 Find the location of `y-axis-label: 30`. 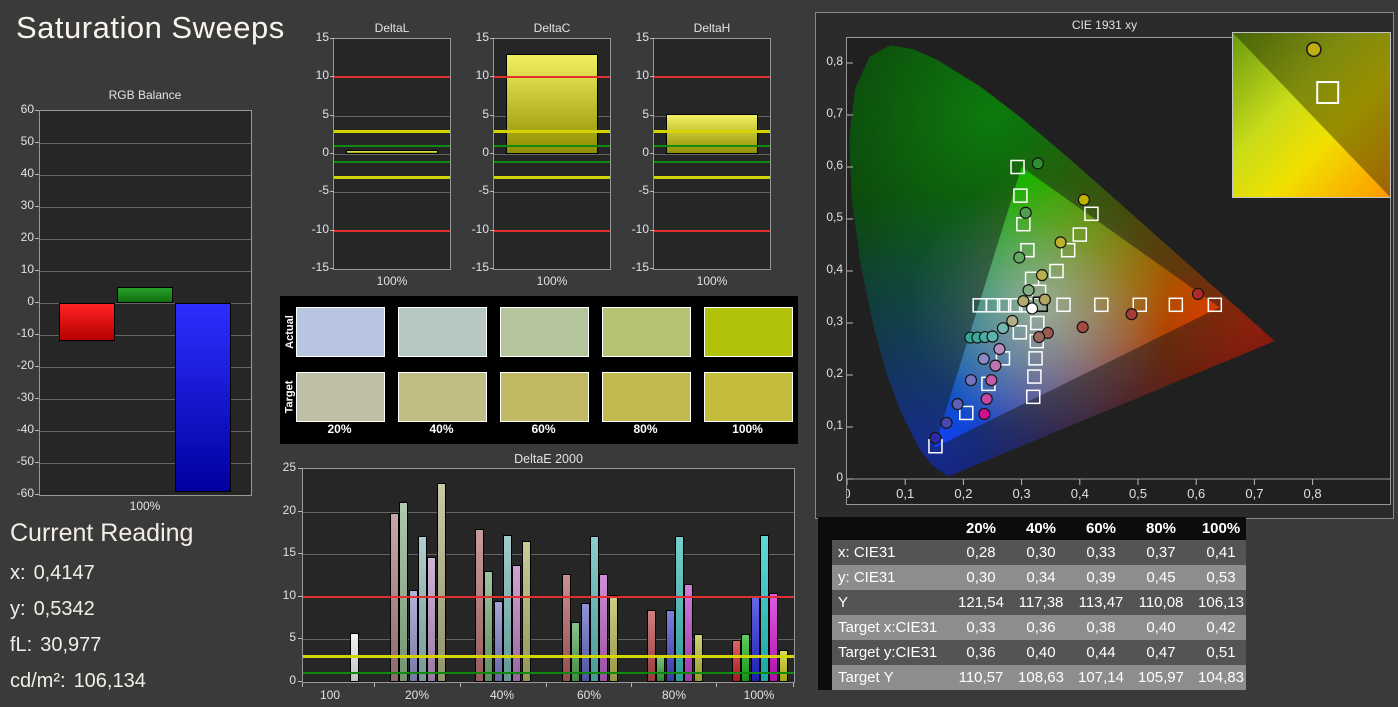

y-axis-label: 30 is located at coordinates (27, 205).